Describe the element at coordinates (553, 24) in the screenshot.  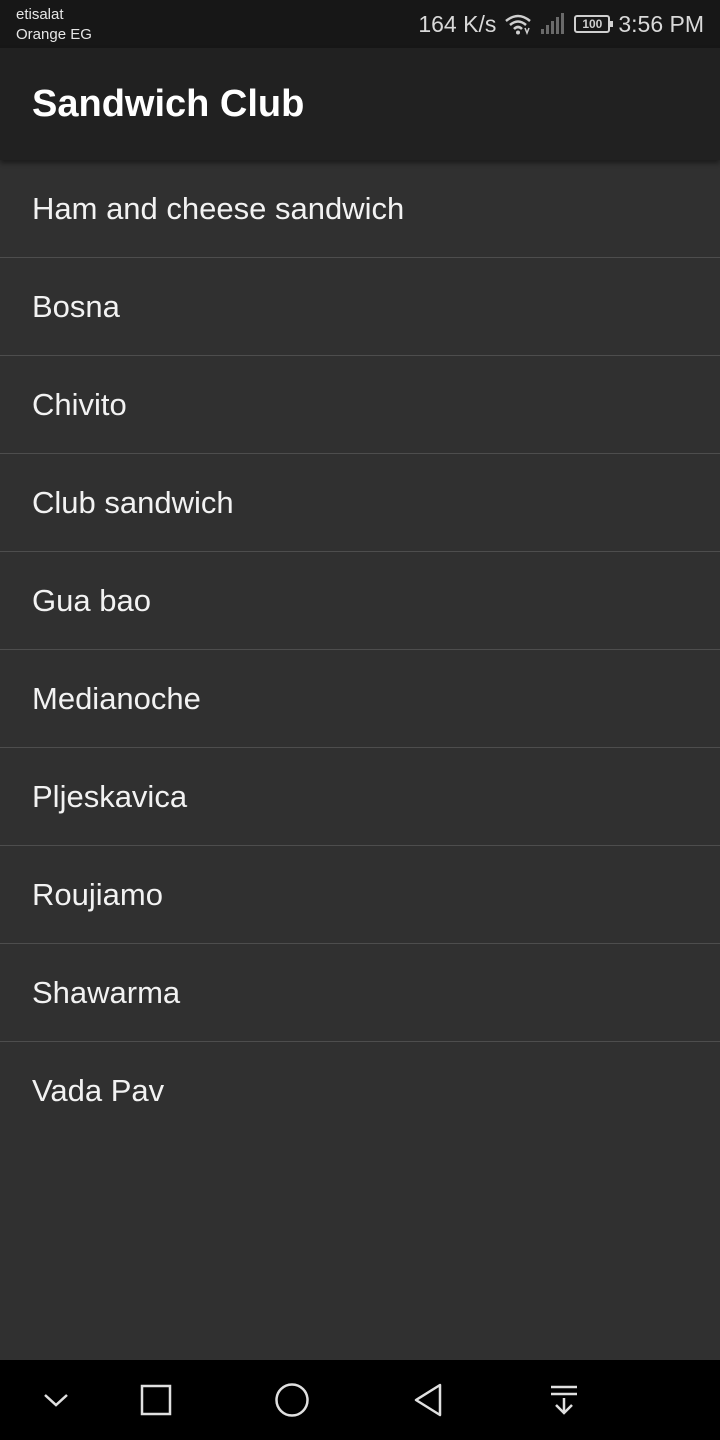
I see `signal-icon` at that location.